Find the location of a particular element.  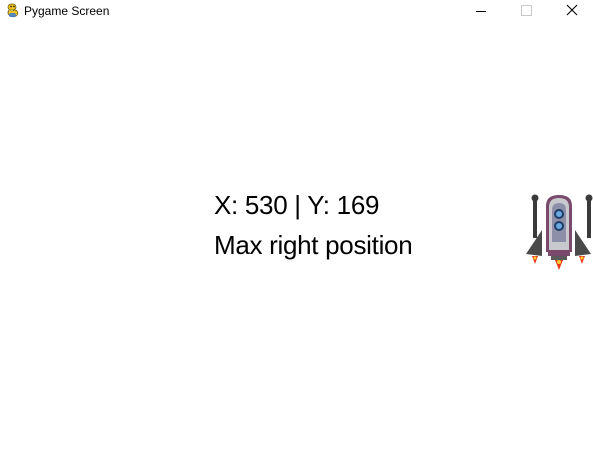

player-spaceship is located at coordinates (558, 234).